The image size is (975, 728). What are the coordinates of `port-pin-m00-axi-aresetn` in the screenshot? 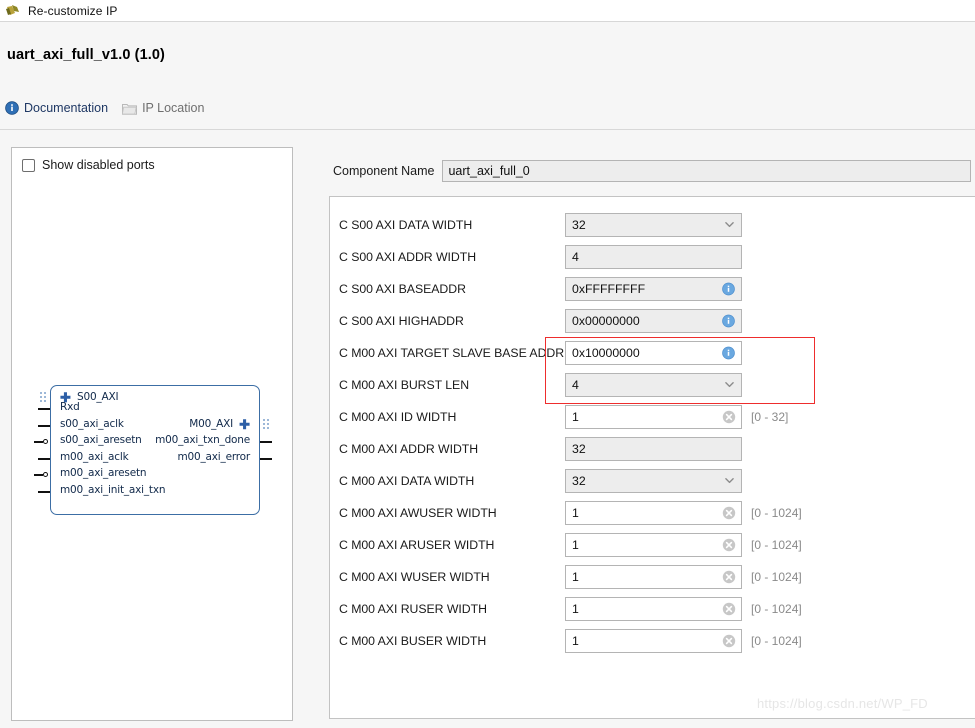 It's located at (38, 475).